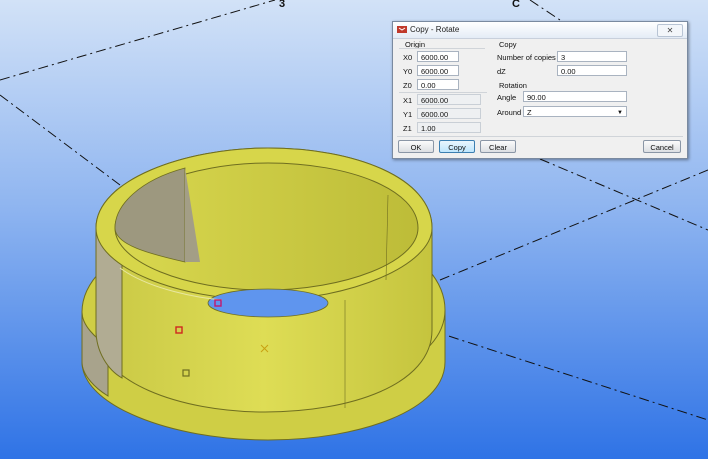 The width and height of the screenshot is (708, 459). I want to click on close-icon: ✕, so click(670, 30).